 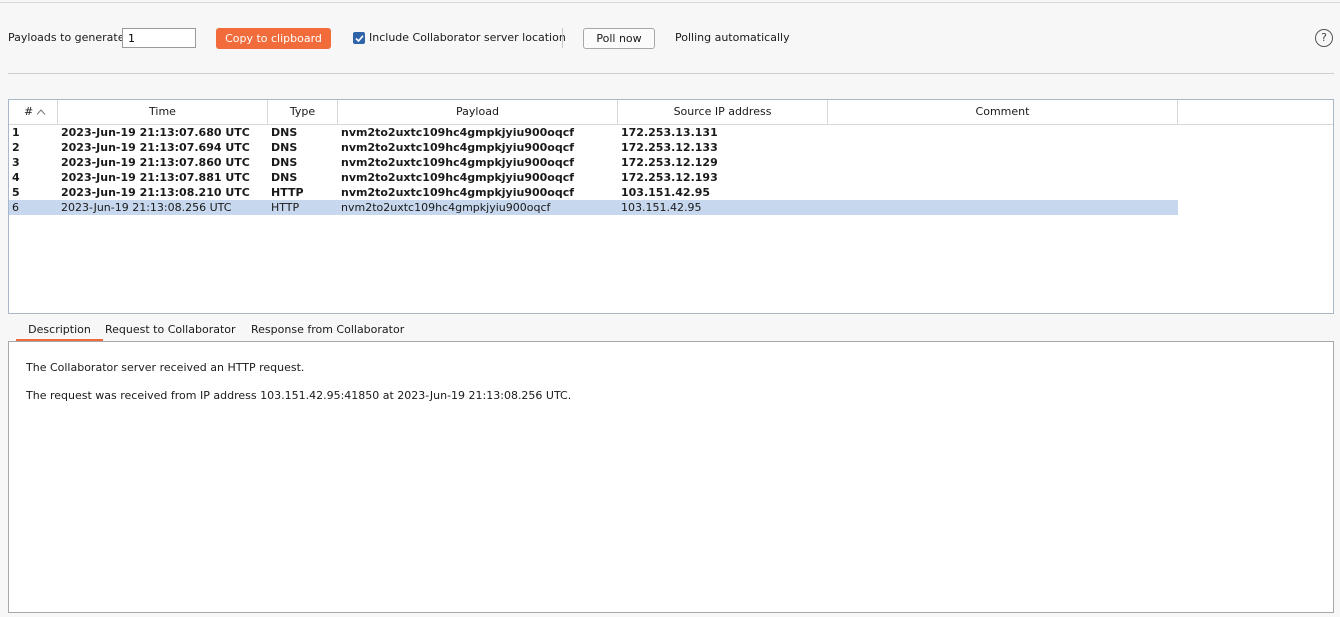 What do you see at coordinates (155, 162) in the screenshot?
I see `row-time: 2023-Jun-19 21:13:07.860 UTC` at bounding box center [155, 162].